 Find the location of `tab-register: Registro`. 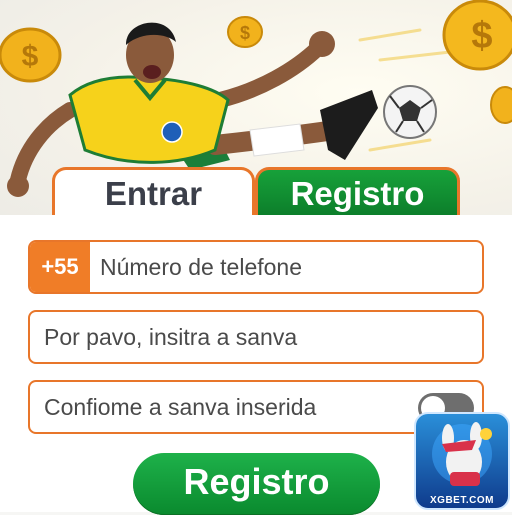

tab-register: Registro is located at coordinates (357, 192).